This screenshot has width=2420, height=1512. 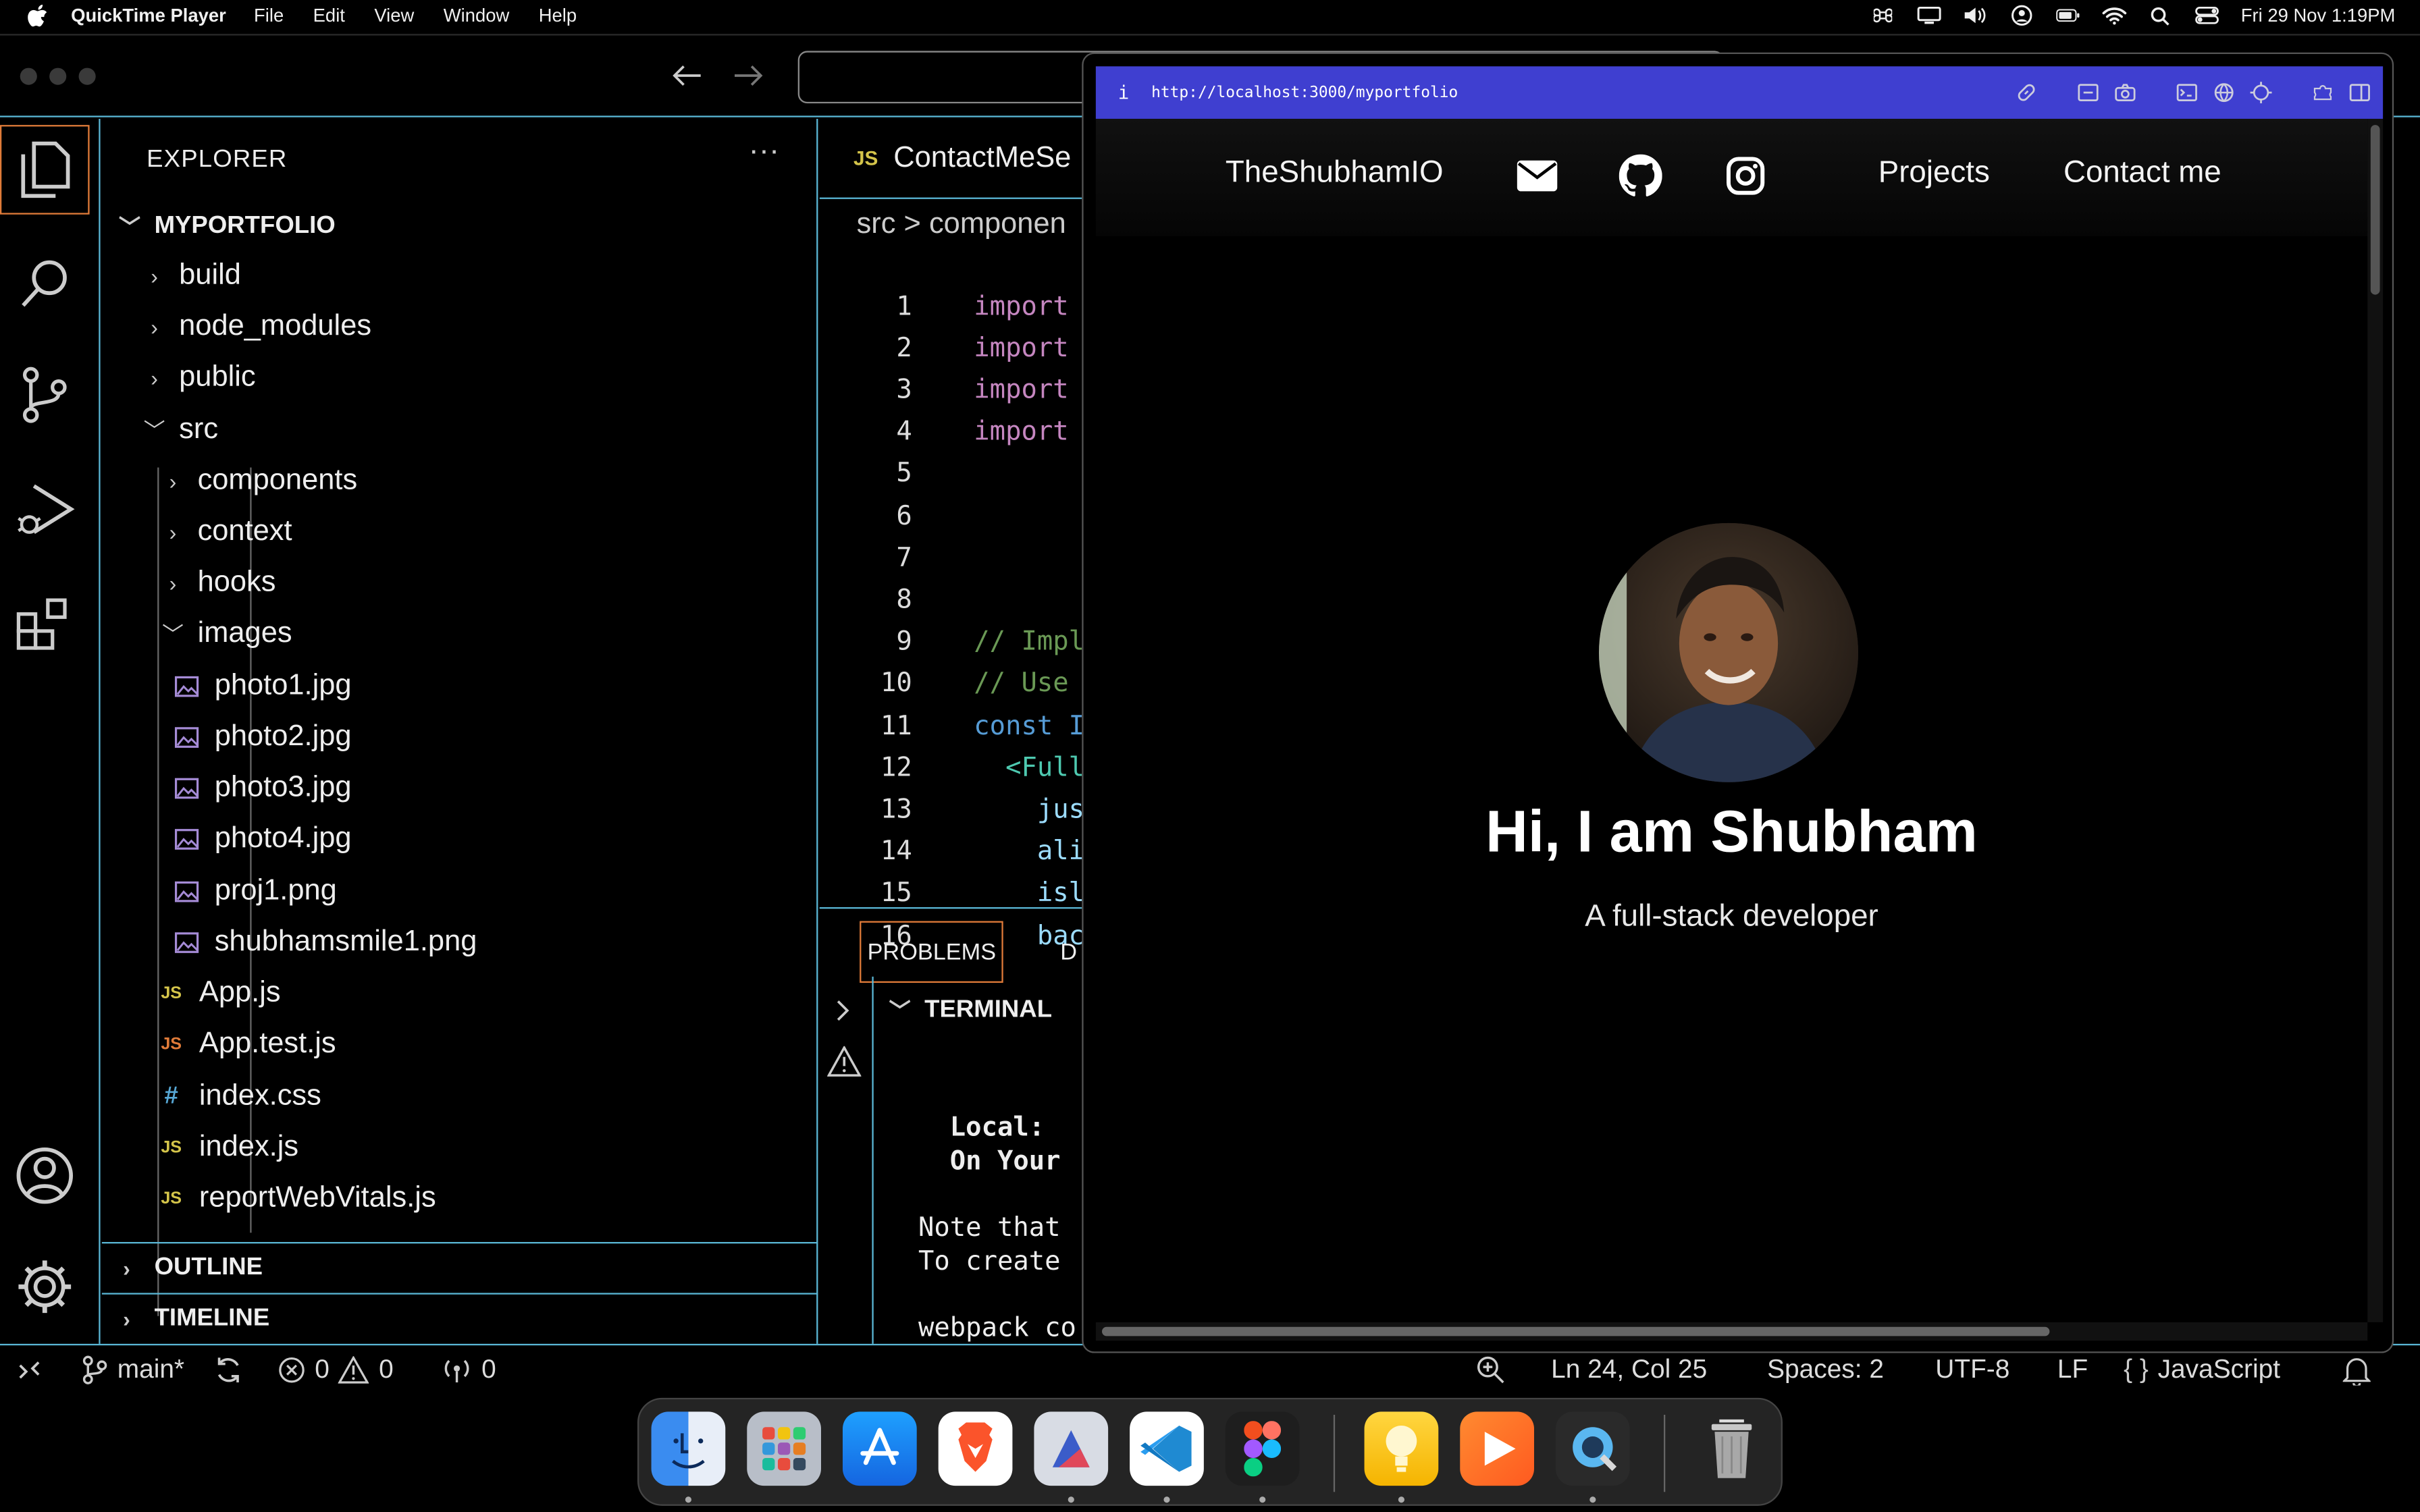 What do you see at coordinates (225, 226) in the screenshot?
I see `project-root-folder: ﹀ MYPORTFOLIO` at bounding box center [225, 226].